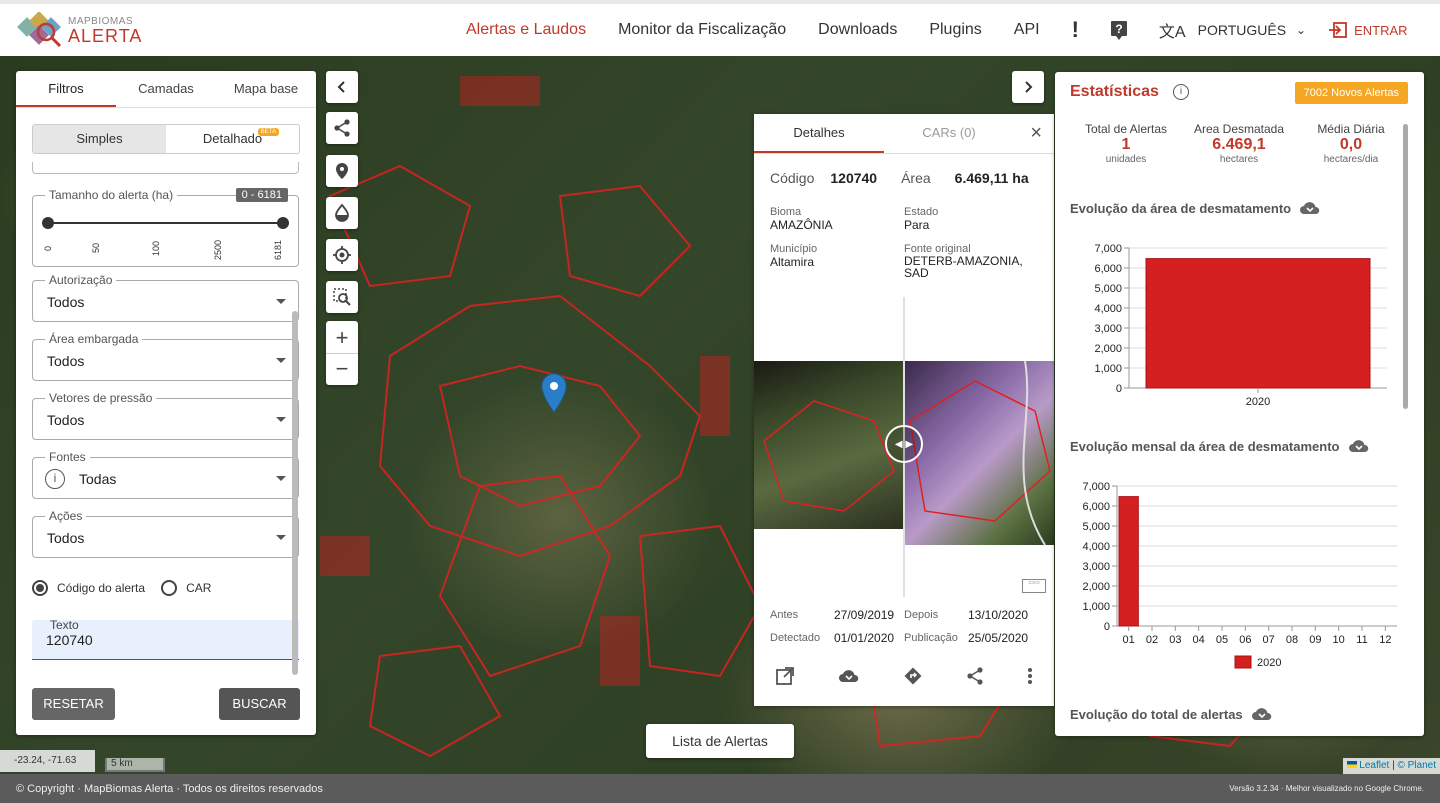  Describe the element at coordinates (165, 474) in the screenshot. I see `fontes-select: Fontes i Todas` at that location.